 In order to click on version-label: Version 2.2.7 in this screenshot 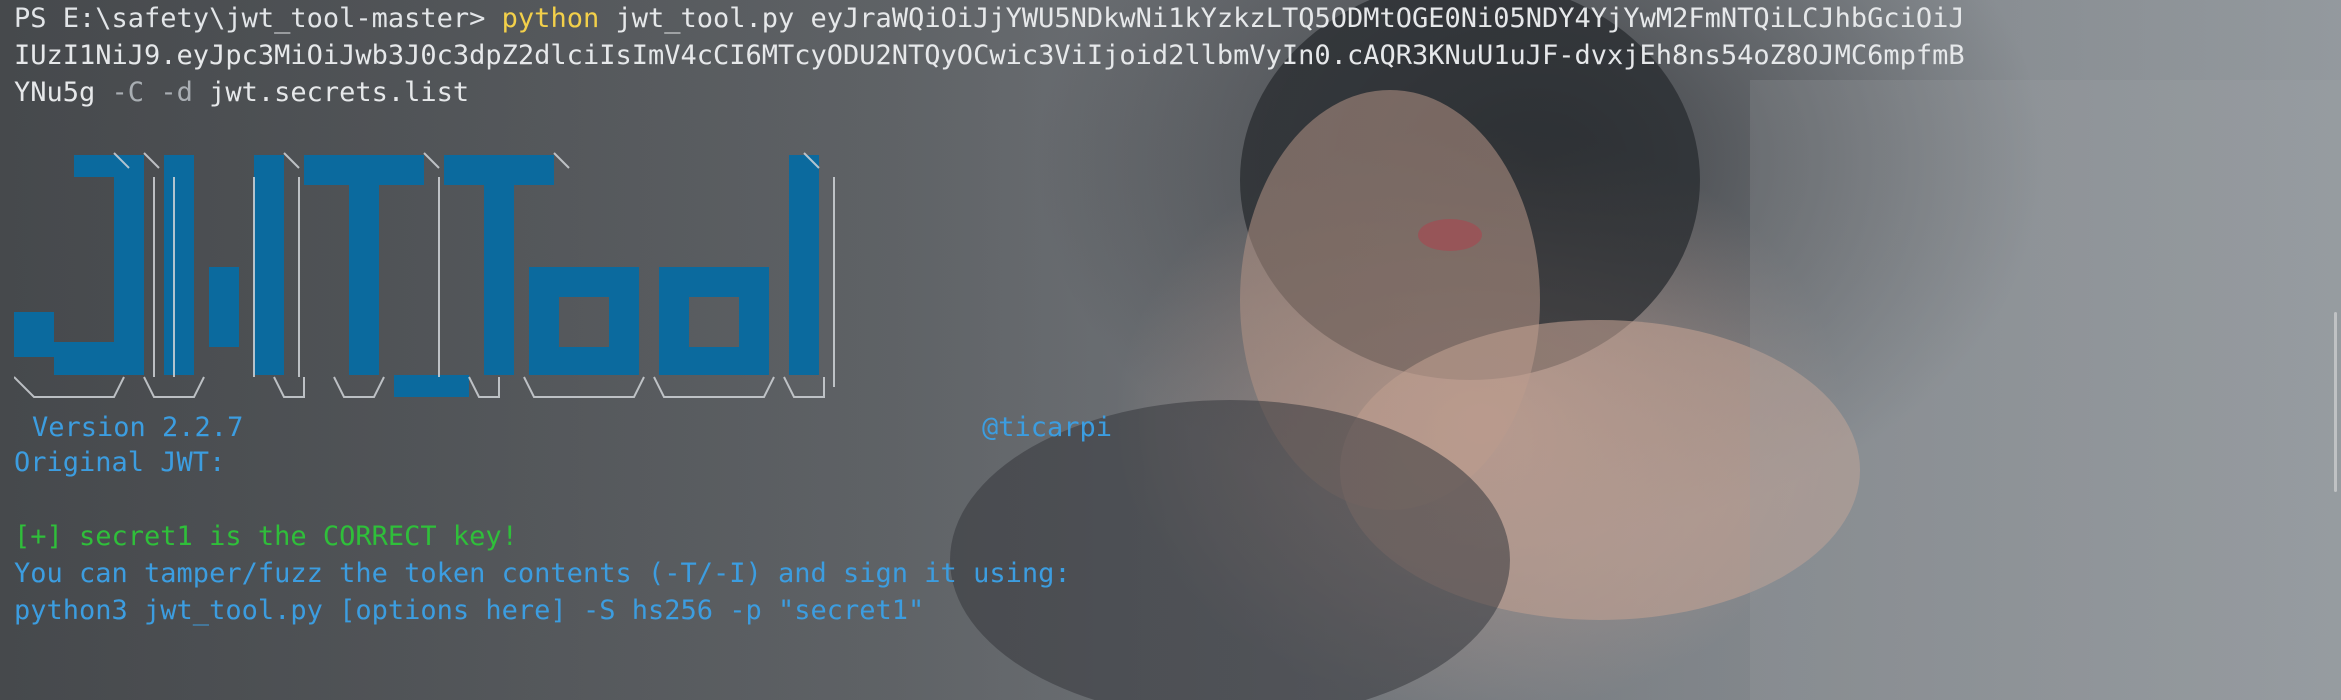, I will do `click(138, 427)`.